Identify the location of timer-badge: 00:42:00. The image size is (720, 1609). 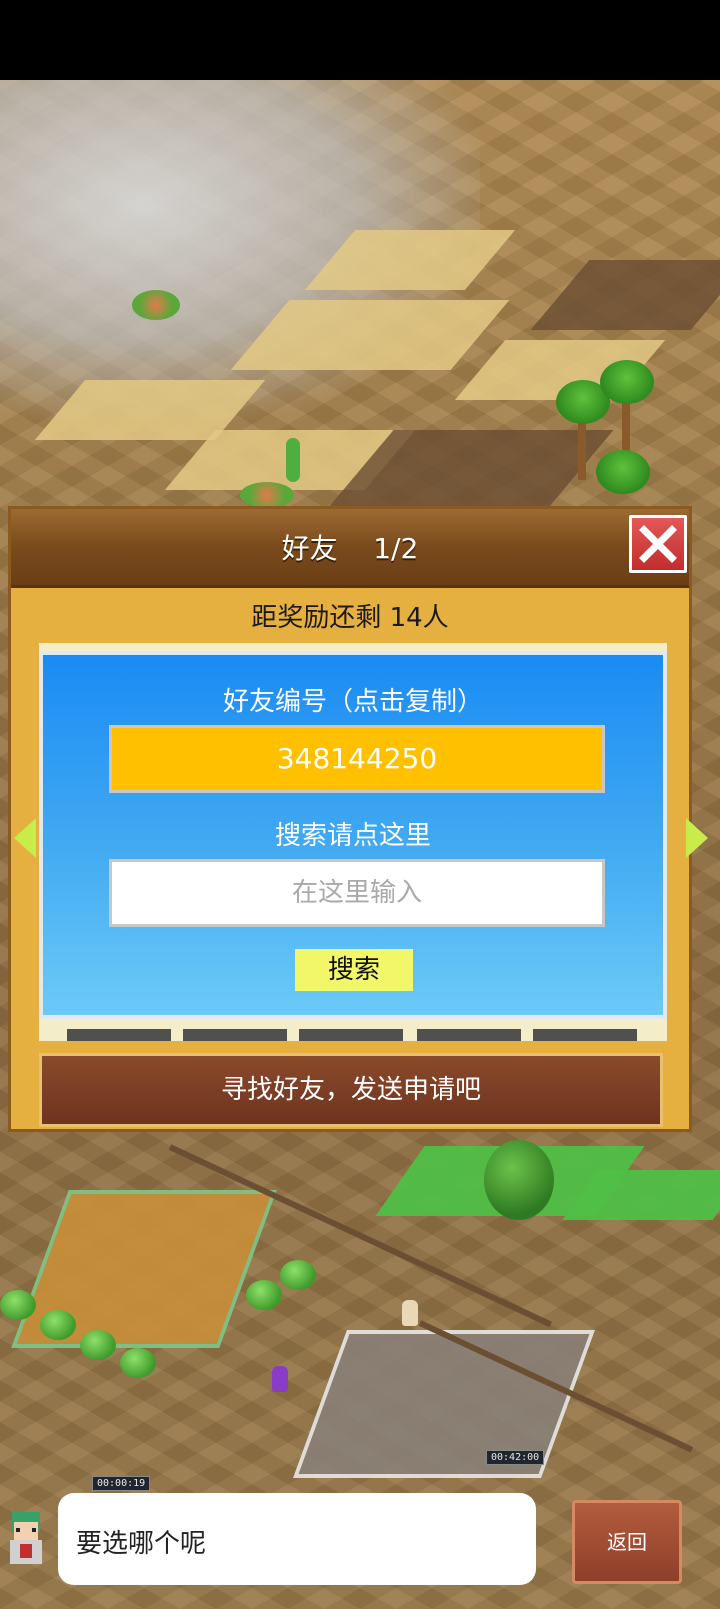
(515, 1457).